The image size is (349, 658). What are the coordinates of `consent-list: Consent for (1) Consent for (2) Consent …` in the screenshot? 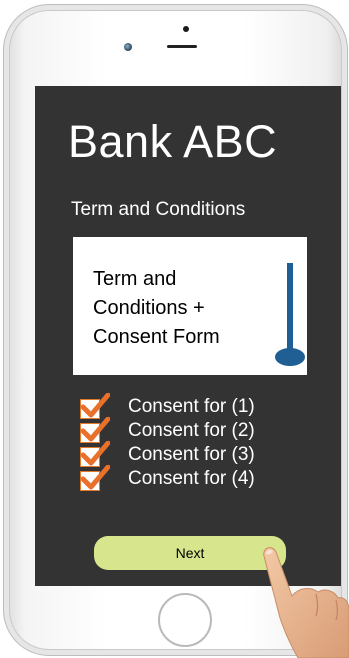 It's located at (190, 442).